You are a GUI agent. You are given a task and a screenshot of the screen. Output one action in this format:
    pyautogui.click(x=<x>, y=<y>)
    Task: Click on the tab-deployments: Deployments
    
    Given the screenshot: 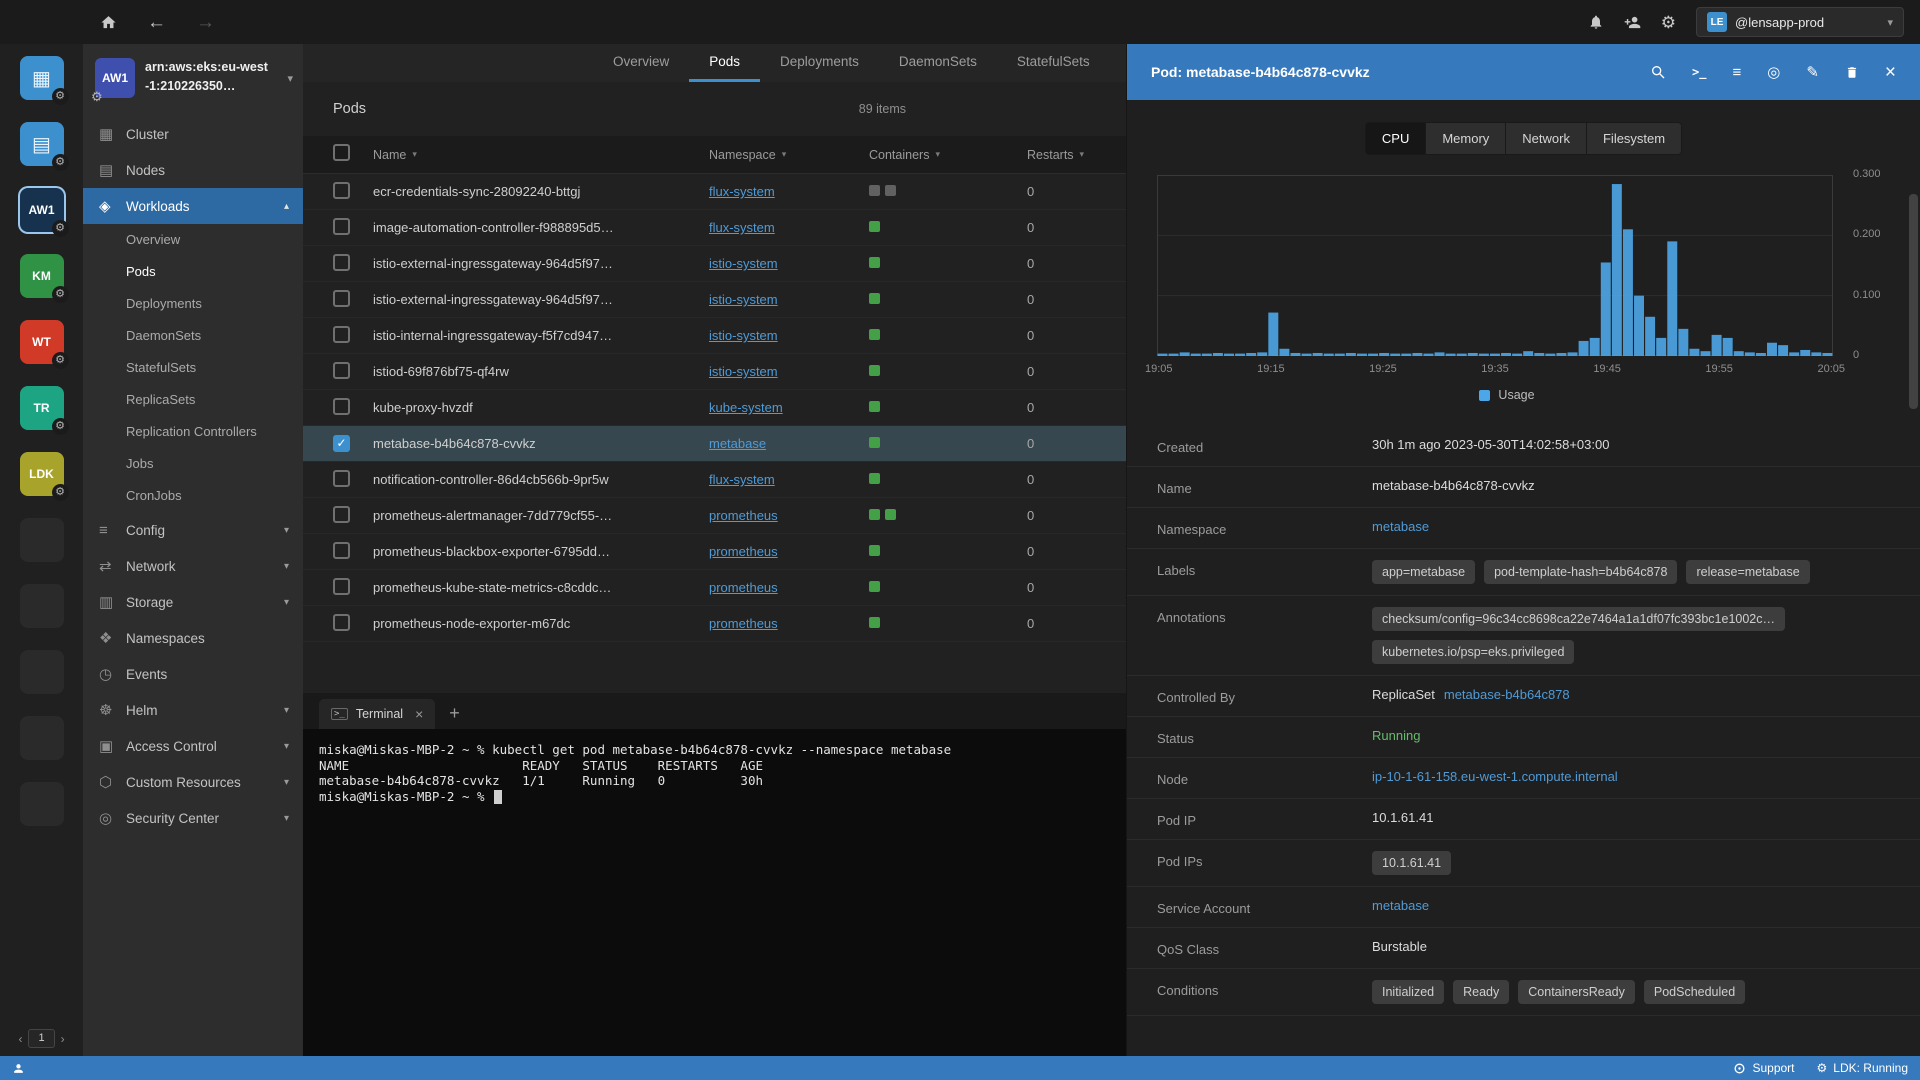 What is the action you would take?
    pyautogui.click(x=819, y=63)
    